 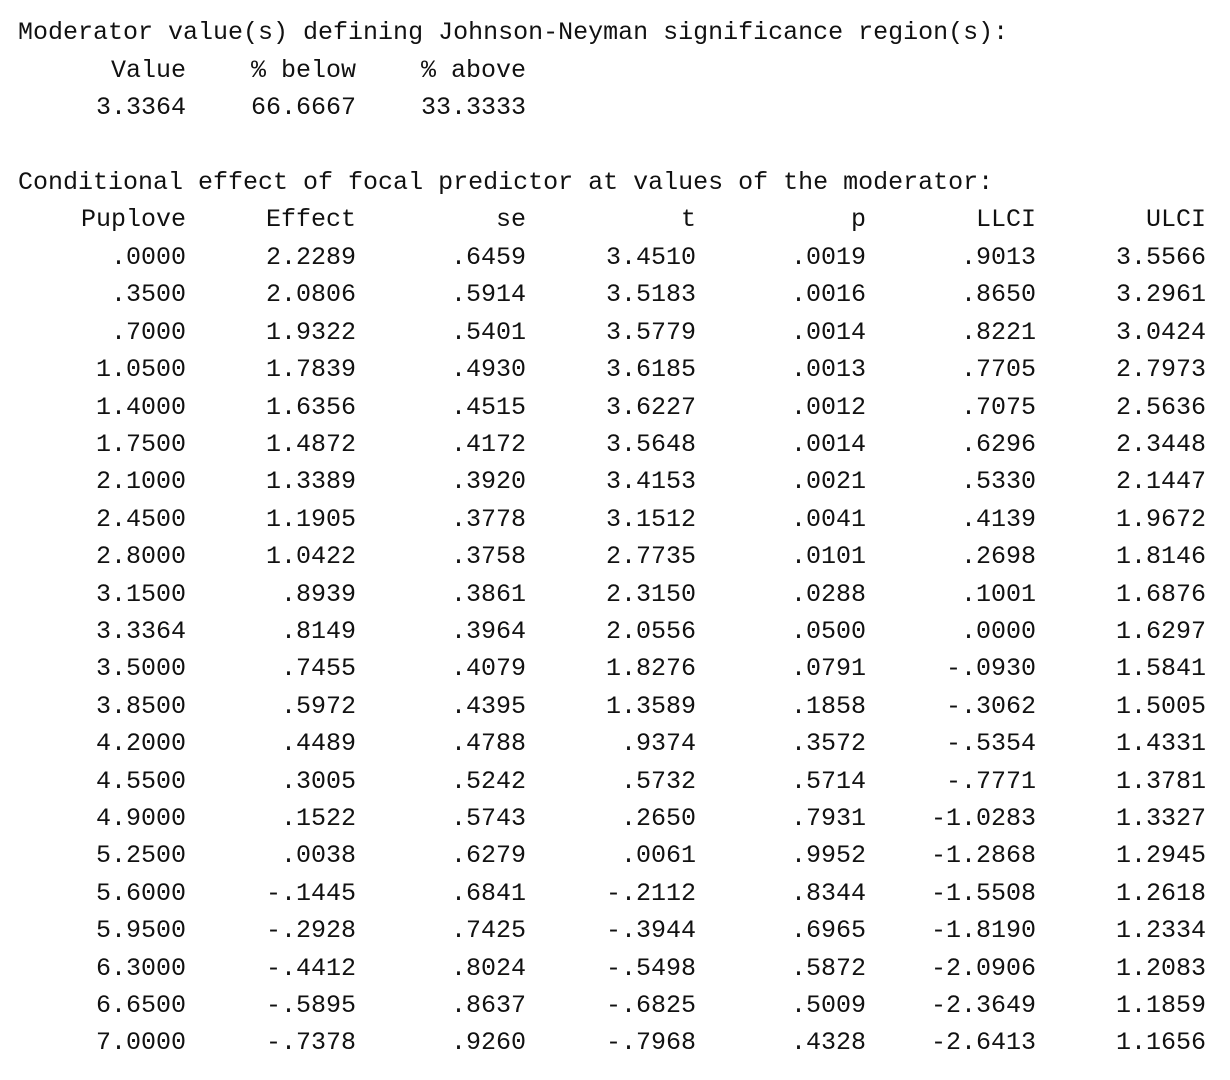 What do you see at coordinates (1160, 557) in the screenshot?
I see `ulci-cell: 1.8146` at bounding box center [1160, 557].